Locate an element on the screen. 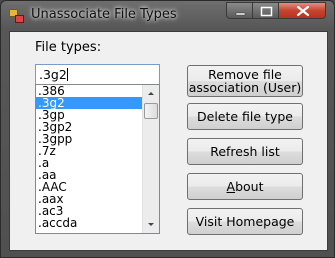 This screenshot has width=335, height=258. maximize-button is located at coordinates (265, 10).